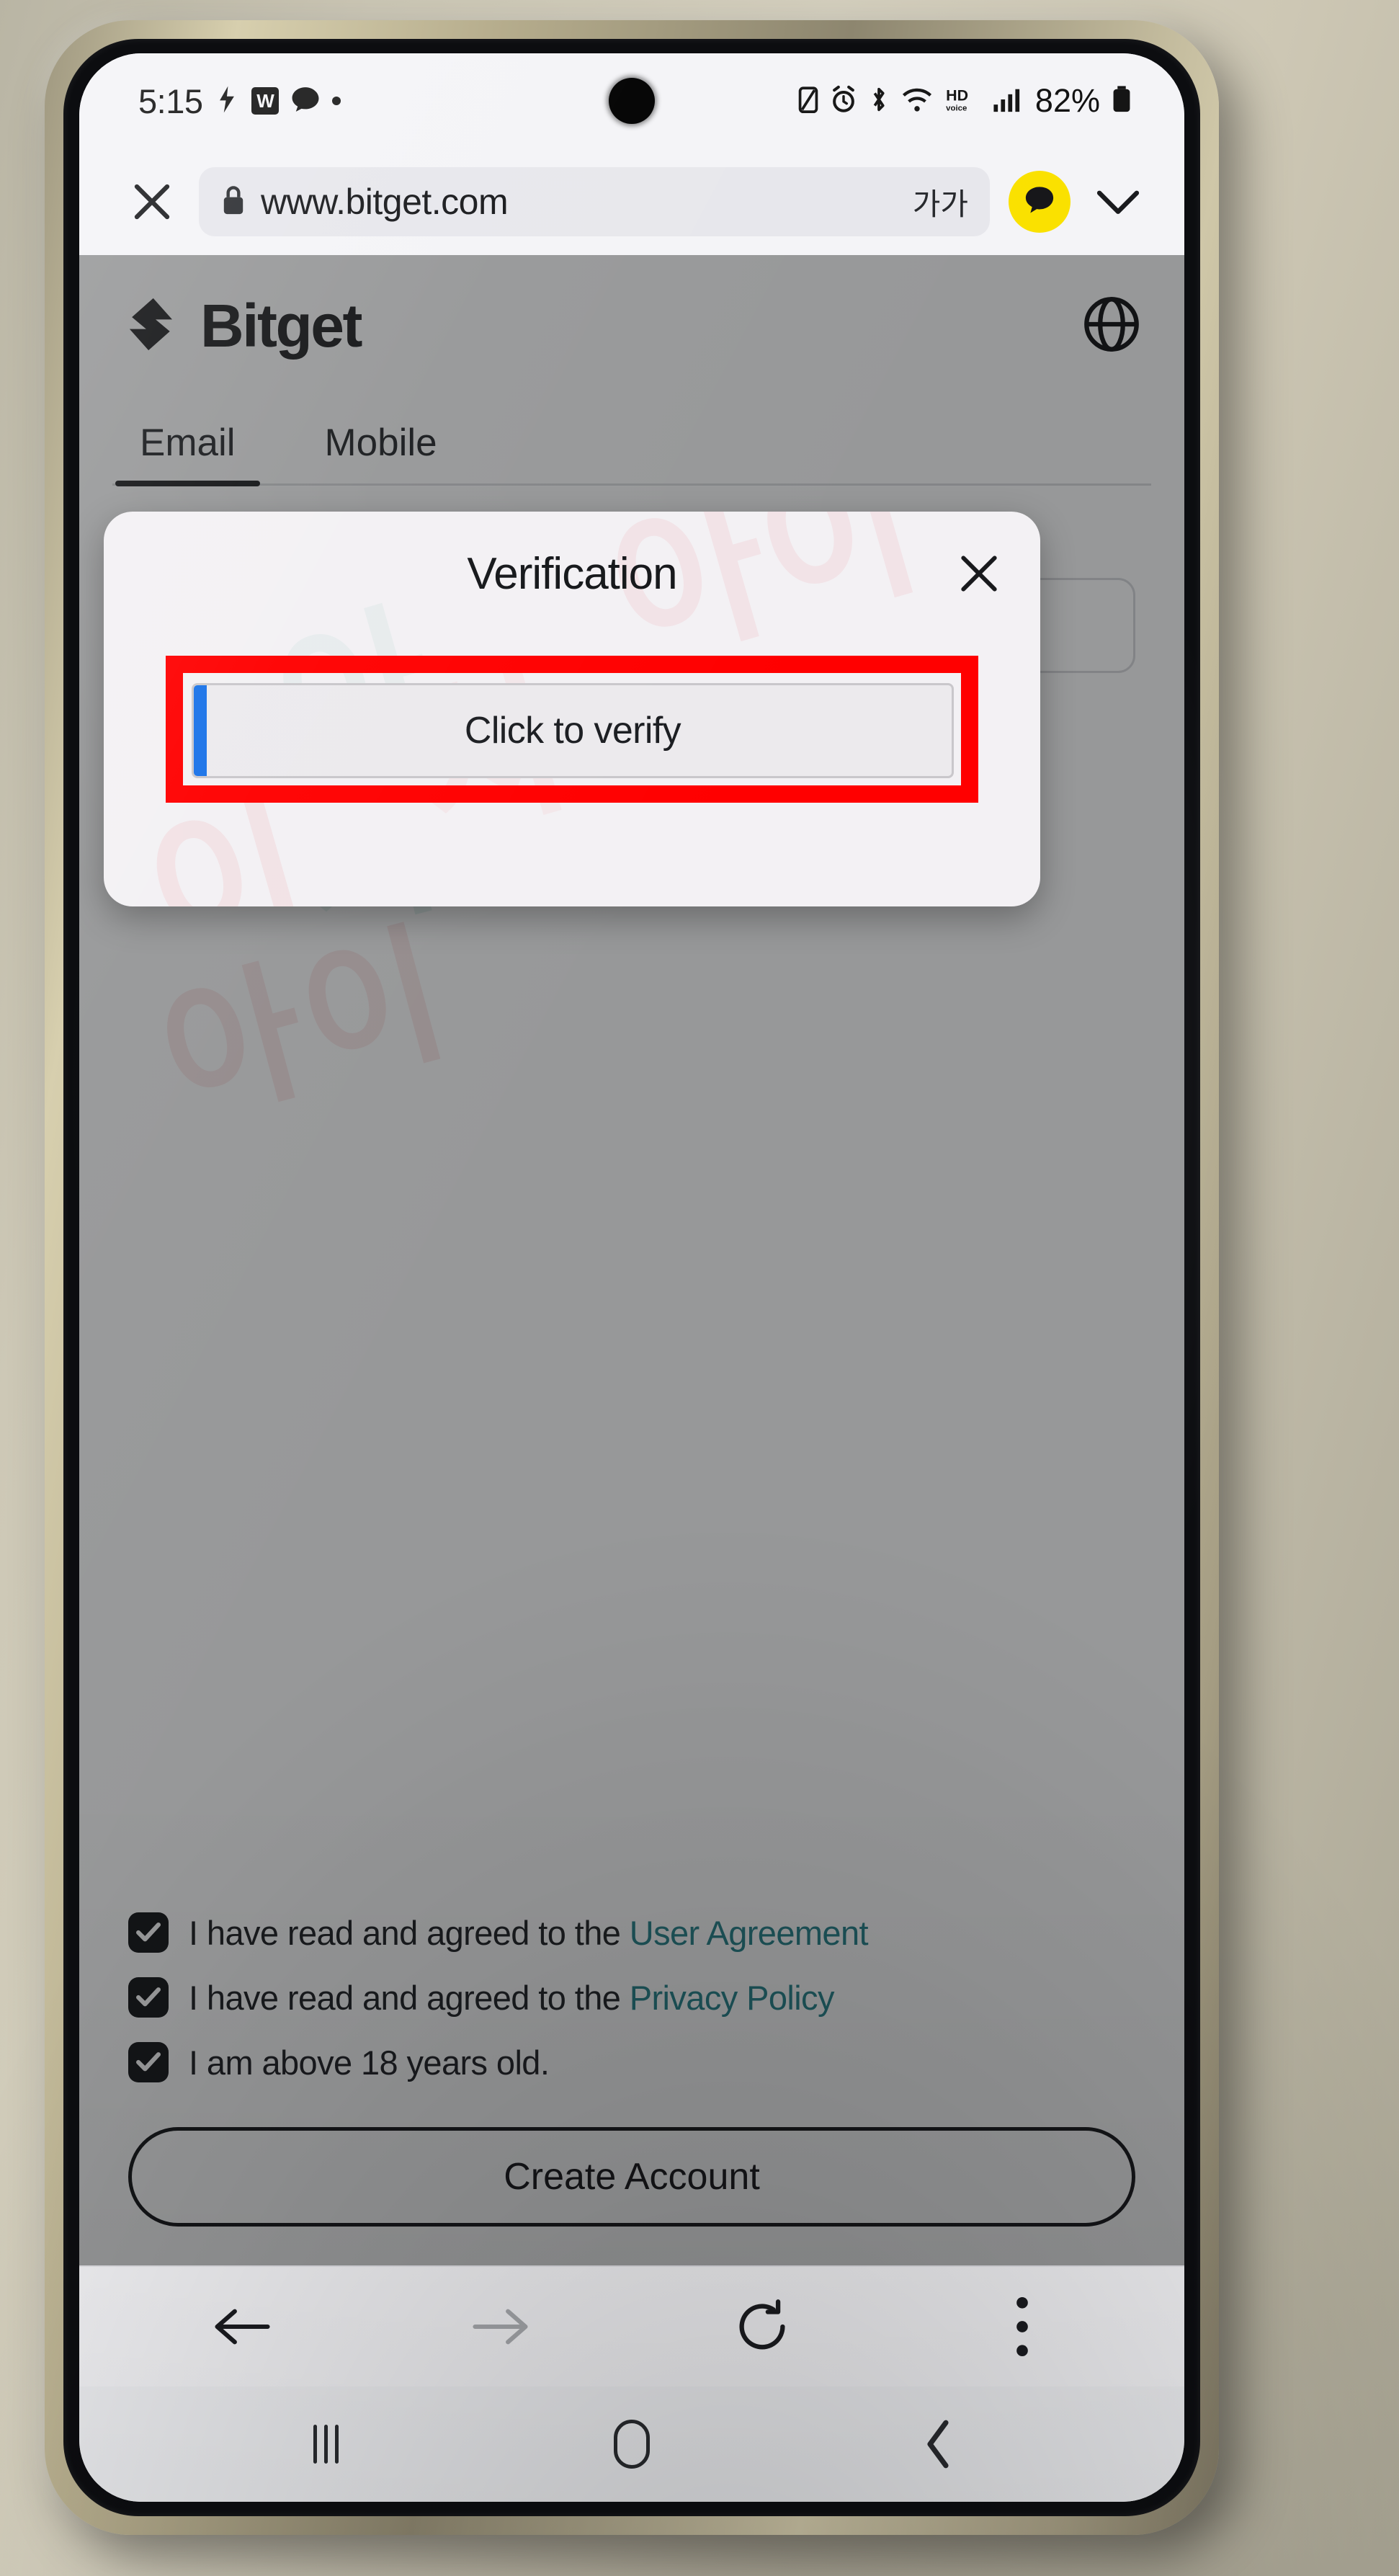  What do you see at coordinates (1007, 101) in the screenshot?
I see `signal-bars-icon` at bounding box center [1007, 101].